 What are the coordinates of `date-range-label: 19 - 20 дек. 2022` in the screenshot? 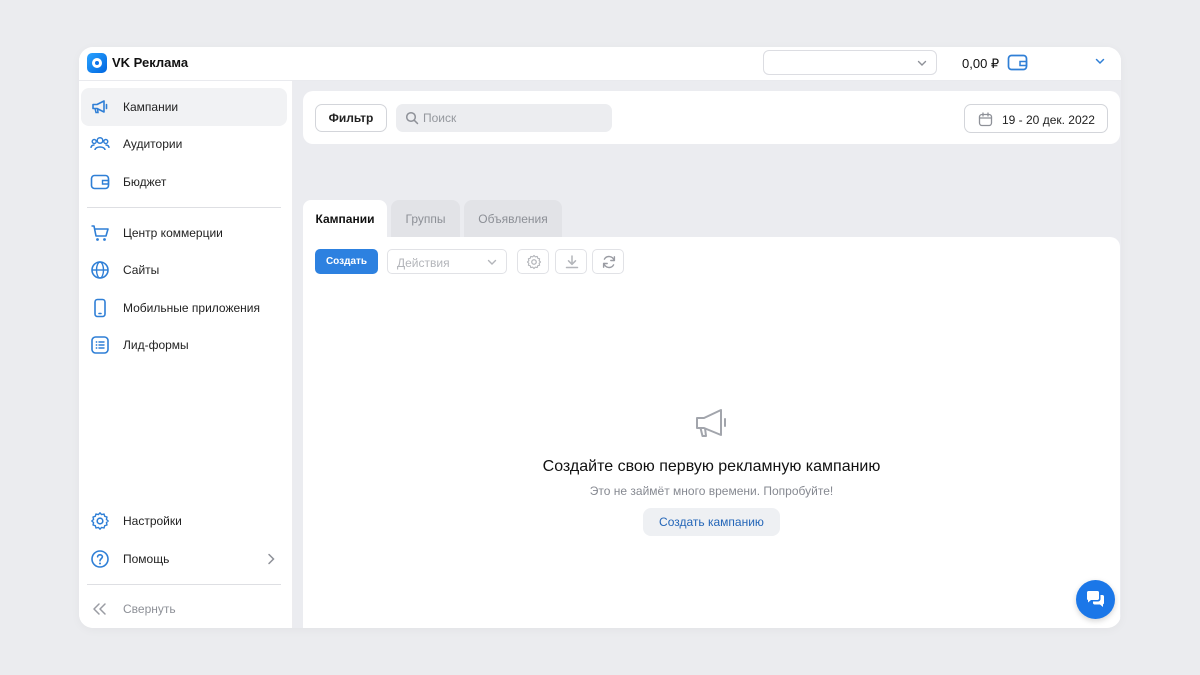 It's located at (1048, 120).